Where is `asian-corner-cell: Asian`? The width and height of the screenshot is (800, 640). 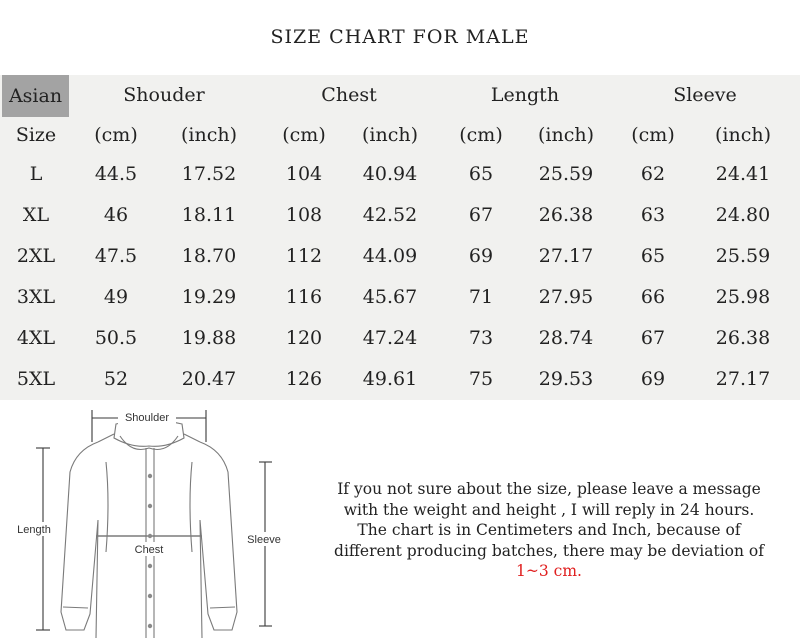 asian-corner-cell: Asian is located at coordinates (35, 96).